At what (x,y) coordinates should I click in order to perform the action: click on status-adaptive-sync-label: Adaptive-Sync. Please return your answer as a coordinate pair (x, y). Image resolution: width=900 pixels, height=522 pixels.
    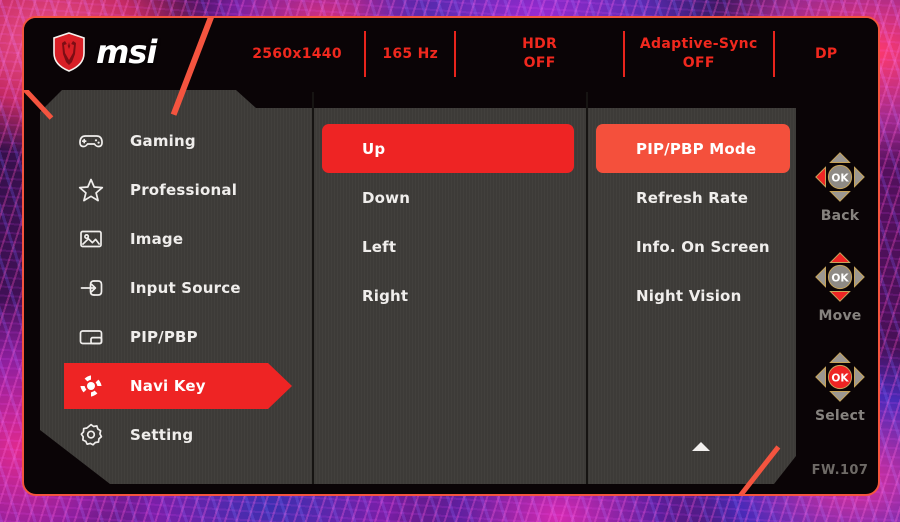
    Looking at the image, I should click on (698, 44).